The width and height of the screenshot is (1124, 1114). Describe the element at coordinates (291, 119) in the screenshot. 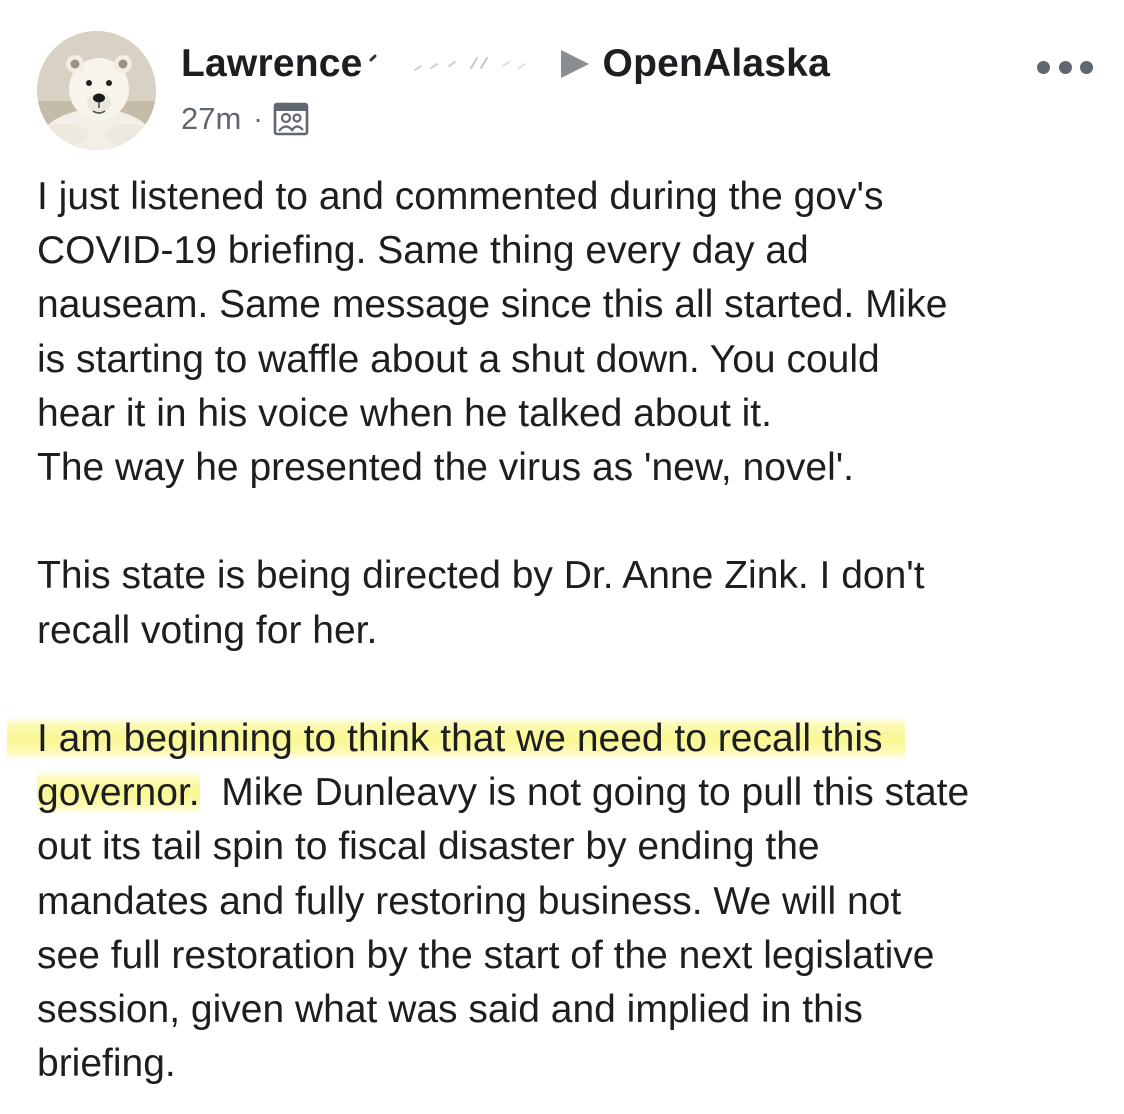

I see `group-members-icon` at that location.